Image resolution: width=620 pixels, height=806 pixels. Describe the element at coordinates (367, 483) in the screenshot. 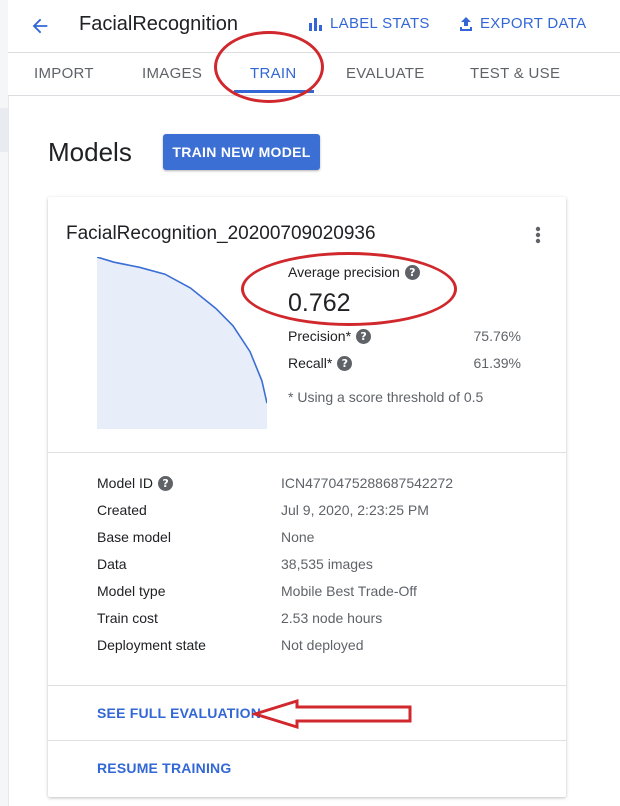

I see `model-id-value: ICN4770475288687542272` at that location.